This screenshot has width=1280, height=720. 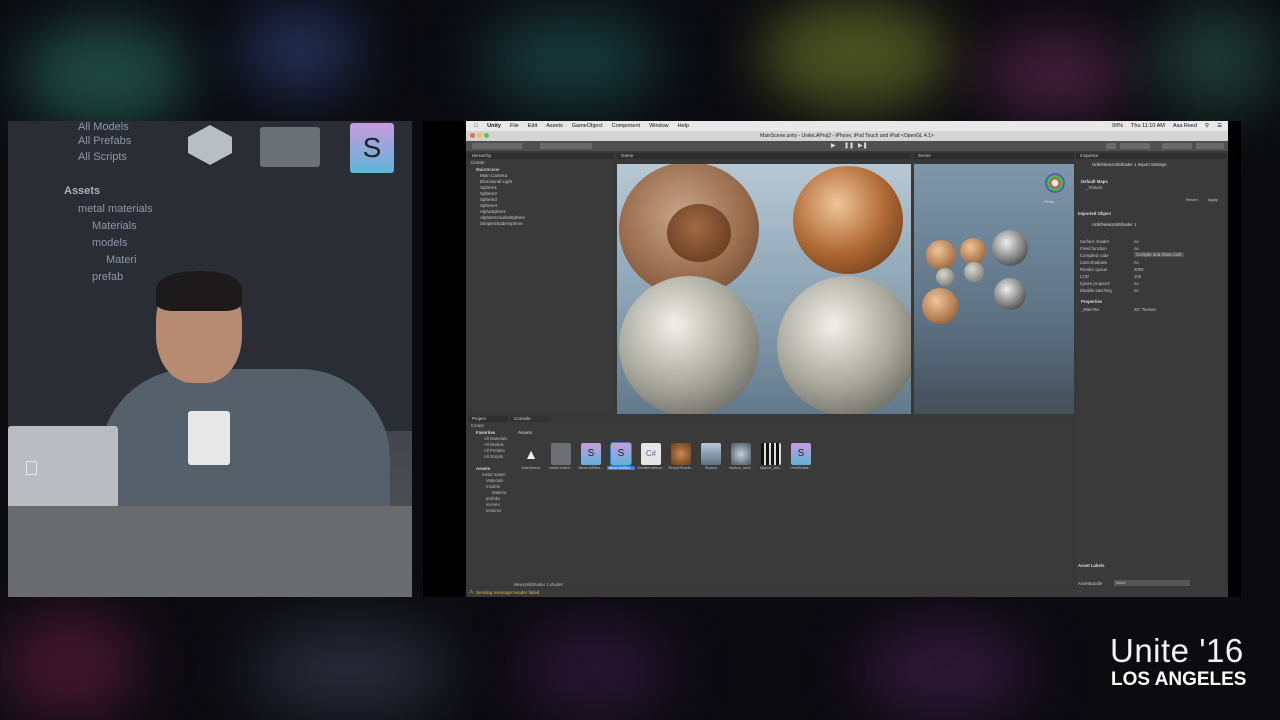 I want to click on texture-row: _Texture, so click(x=1094, y=187).